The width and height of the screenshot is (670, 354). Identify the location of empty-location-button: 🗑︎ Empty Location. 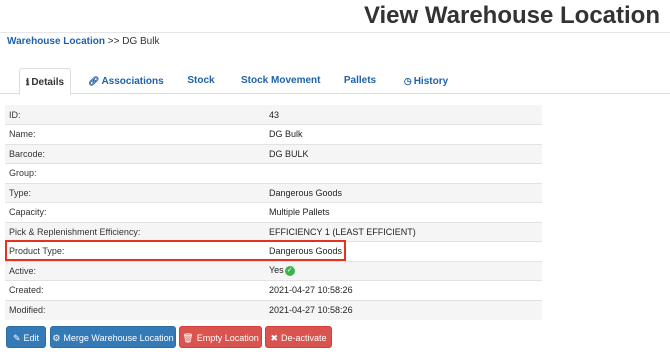
(220, 337).